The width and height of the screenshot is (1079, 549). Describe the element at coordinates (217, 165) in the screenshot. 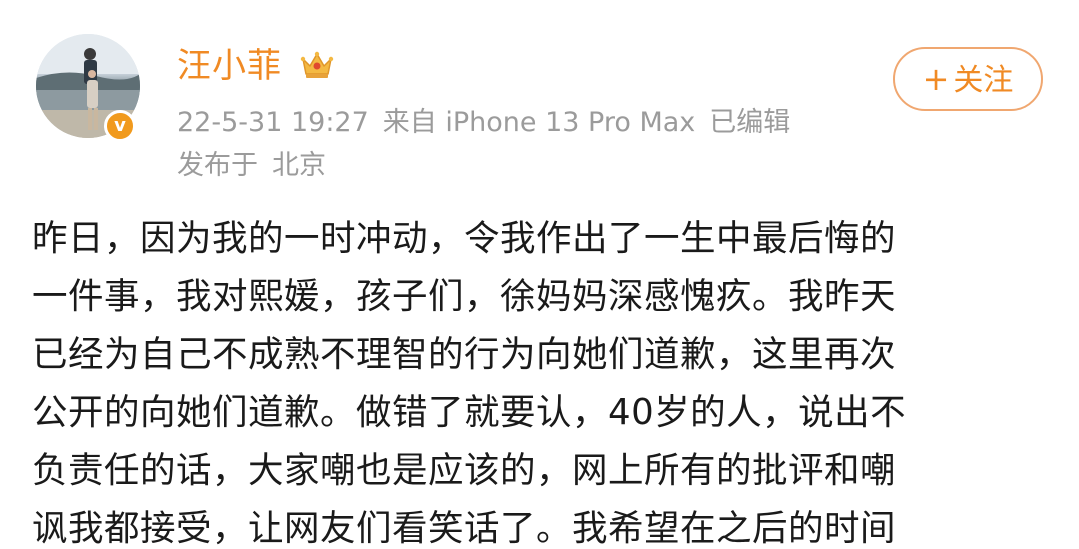

I see `location-prefix: 发布于` at that location.